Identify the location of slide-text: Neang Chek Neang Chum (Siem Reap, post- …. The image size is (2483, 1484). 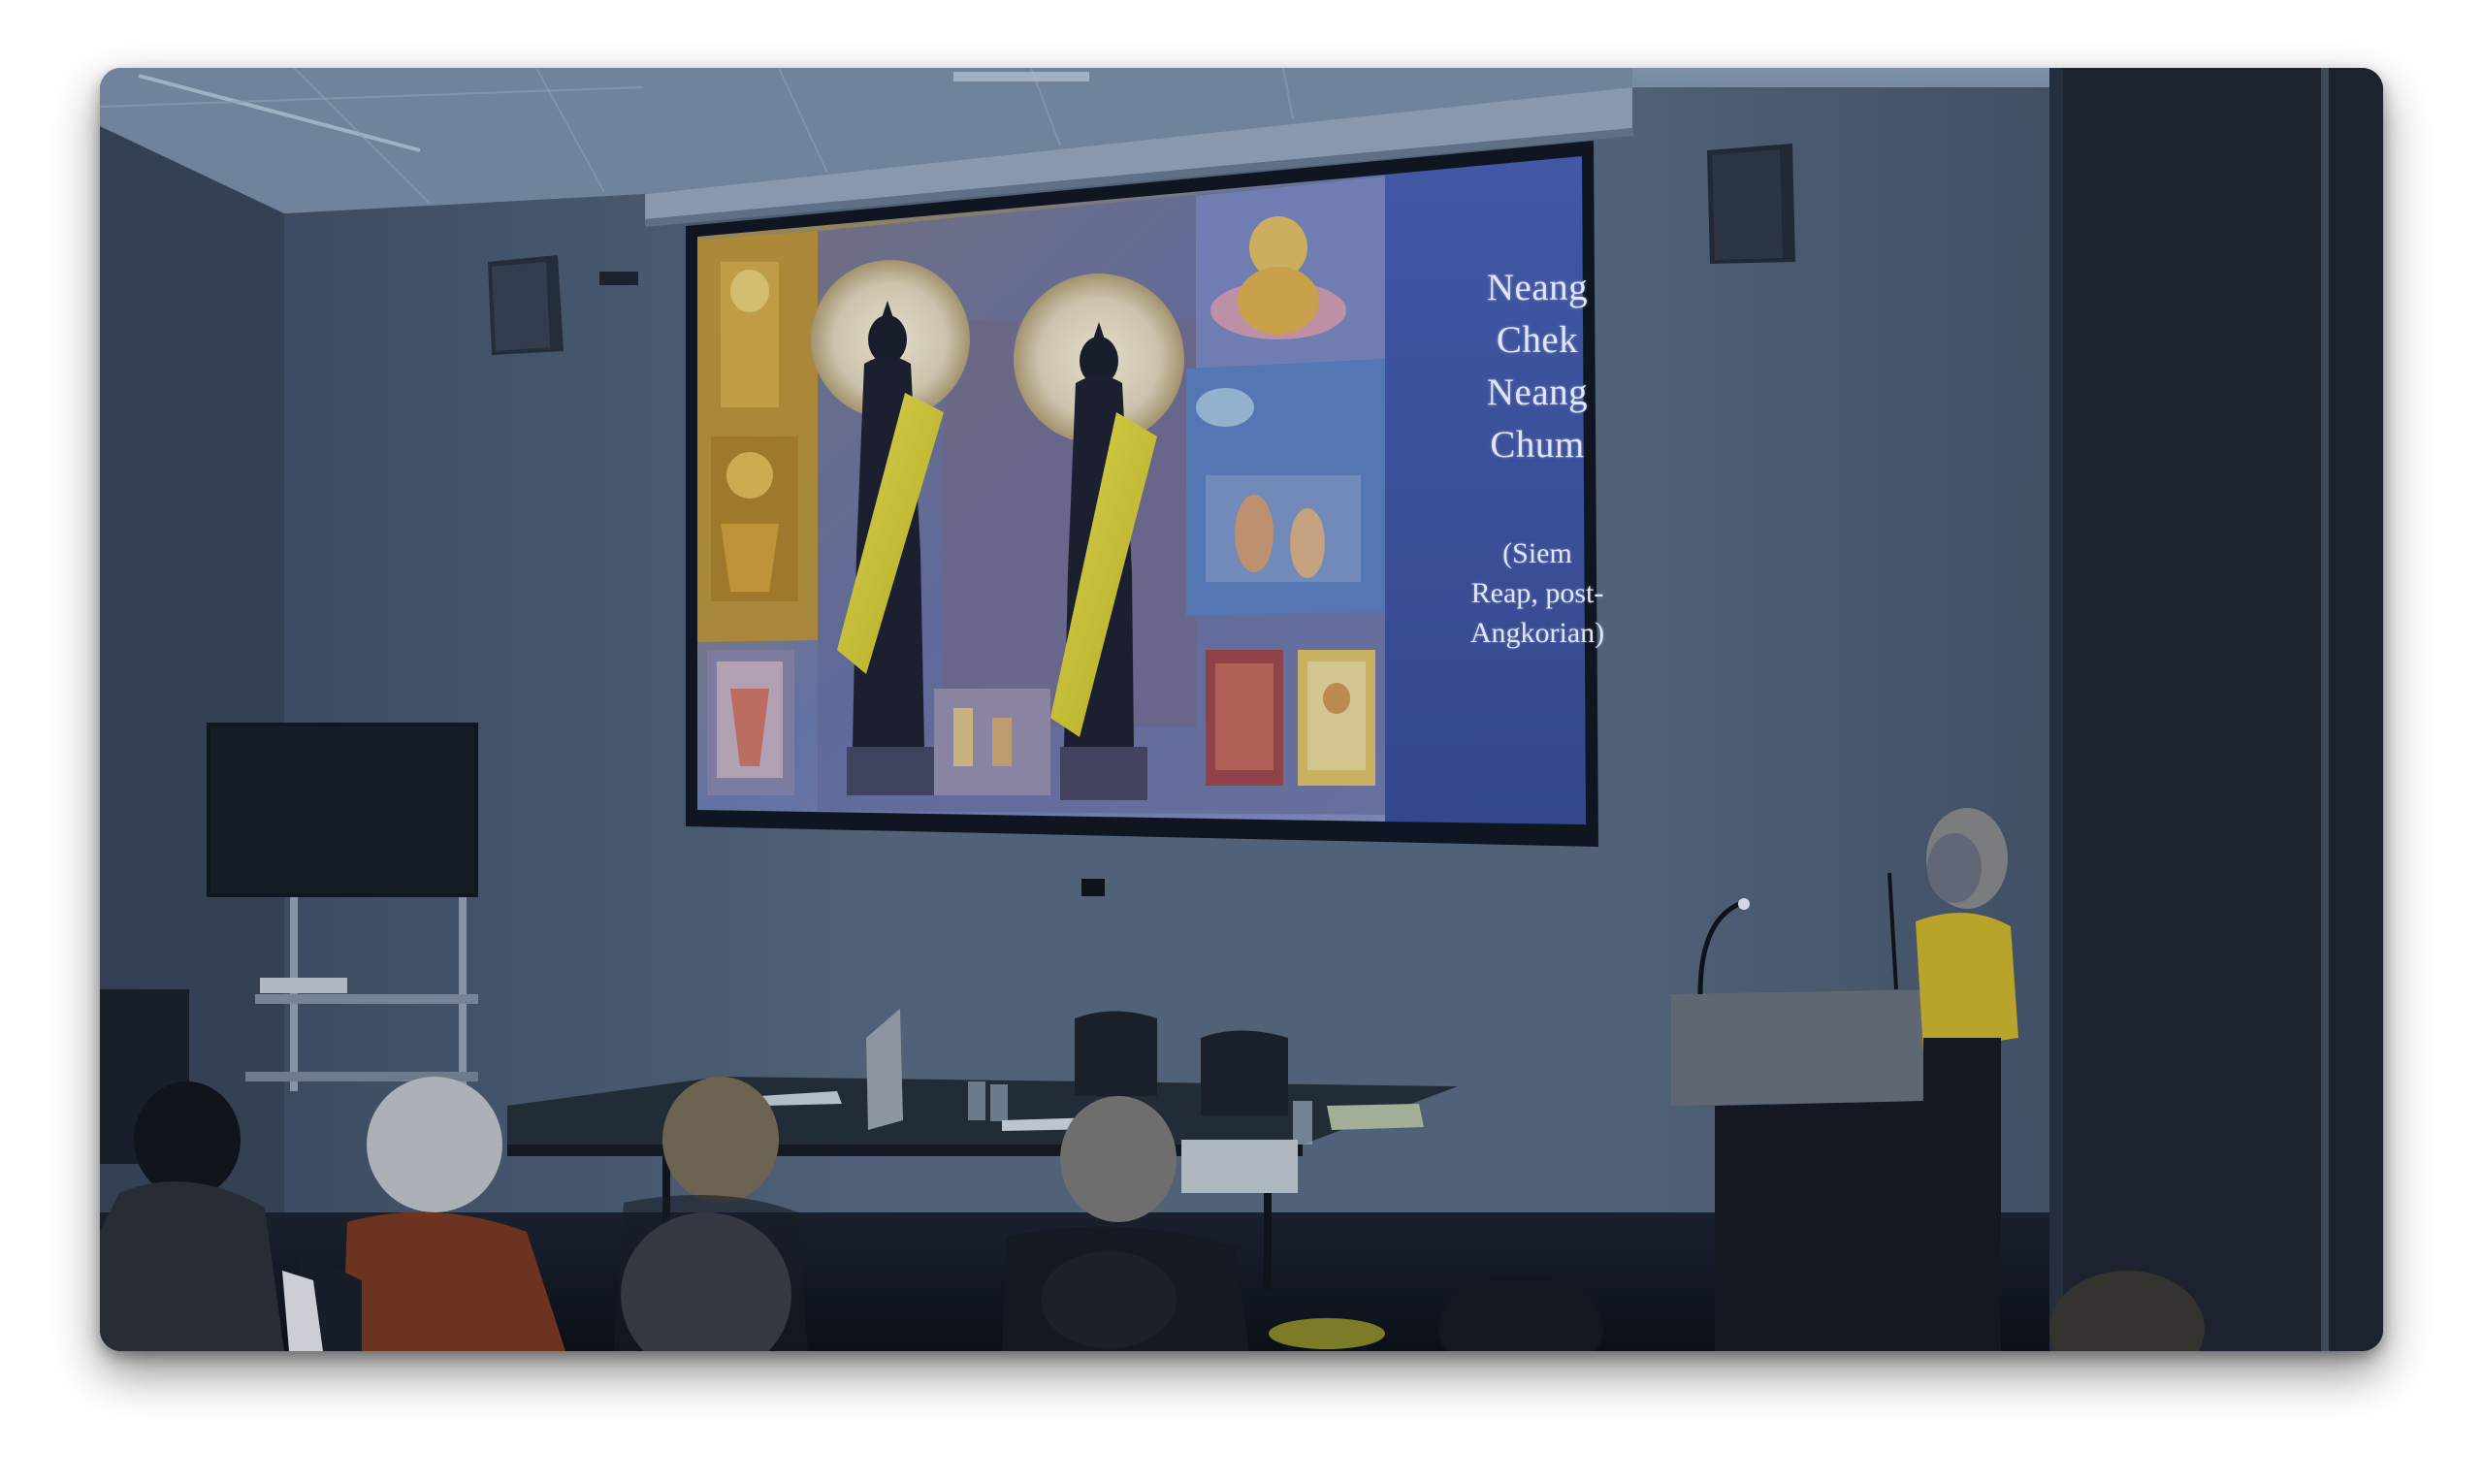
(1538, 457).